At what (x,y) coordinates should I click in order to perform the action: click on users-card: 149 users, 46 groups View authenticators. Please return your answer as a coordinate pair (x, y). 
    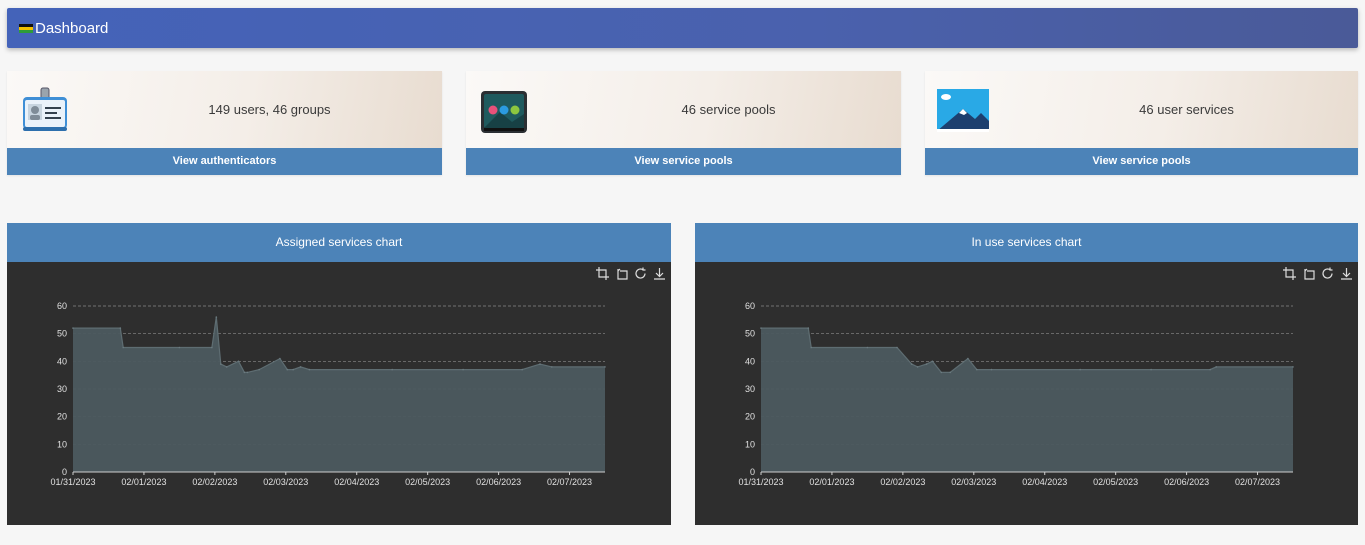
    Looking at the image, I should click on (224, 123).